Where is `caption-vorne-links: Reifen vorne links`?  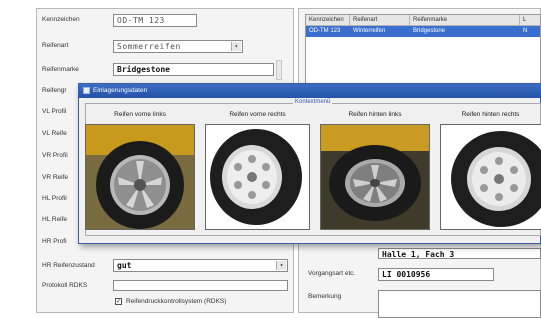
caption-vorne-links: Reifen vorne links is located at coordinates (140, 114).